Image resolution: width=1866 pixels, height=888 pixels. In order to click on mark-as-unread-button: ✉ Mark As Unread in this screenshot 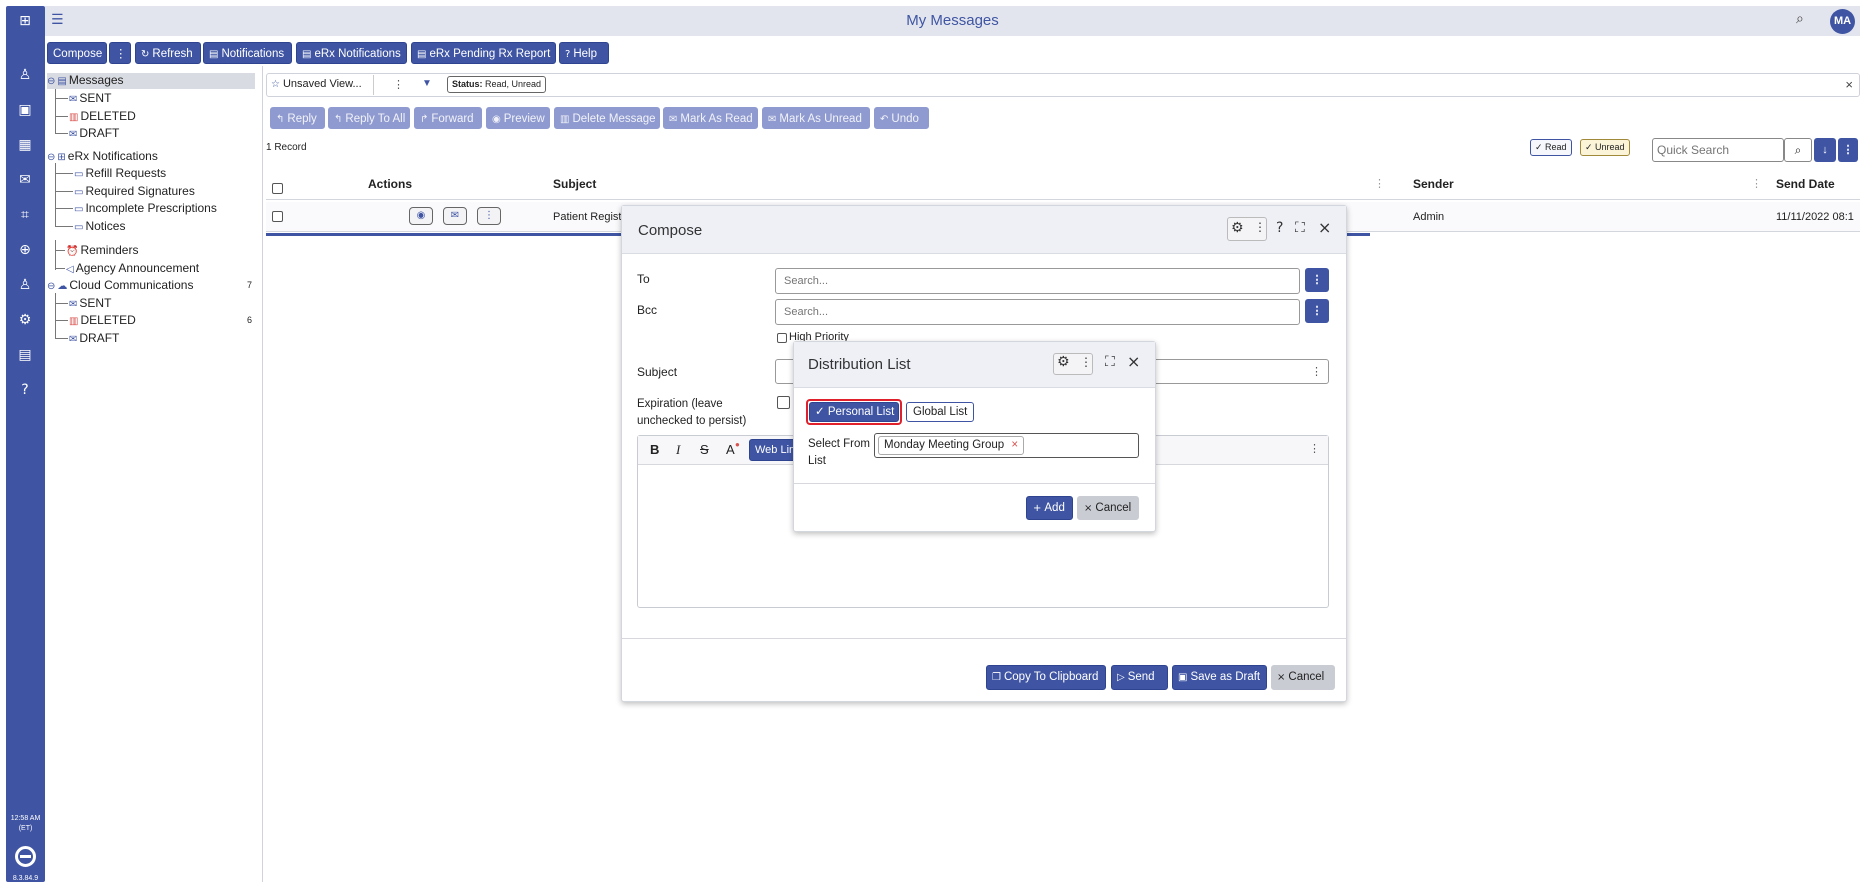, I will do `click(816, 118)`.